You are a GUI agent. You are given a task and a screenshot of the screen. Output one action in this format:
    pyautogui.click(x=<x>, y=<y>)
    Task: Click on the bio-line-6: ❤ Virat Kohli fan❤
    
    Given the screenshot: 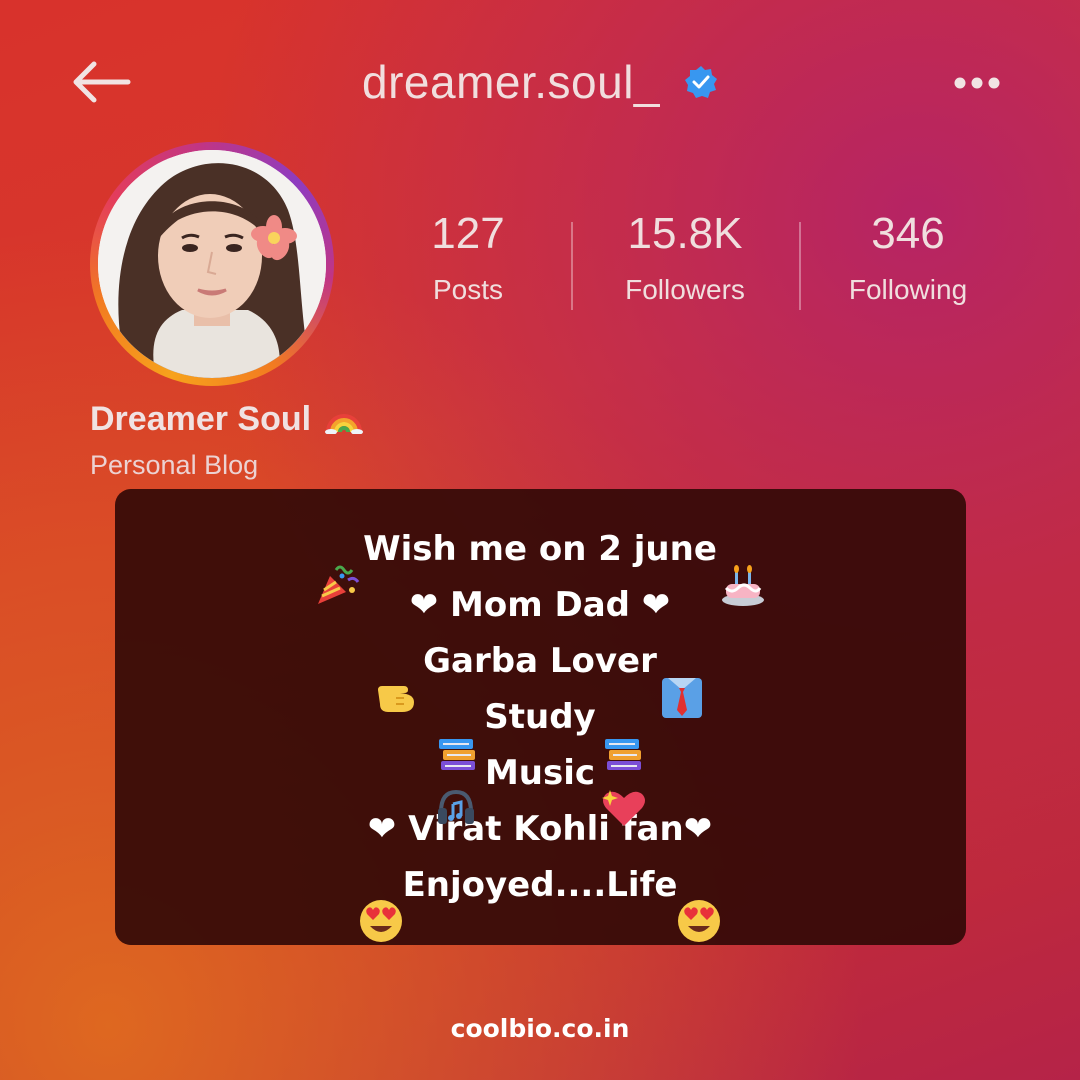 What is the action you would take?
    pyautogui.click(x=540, y=829)
    